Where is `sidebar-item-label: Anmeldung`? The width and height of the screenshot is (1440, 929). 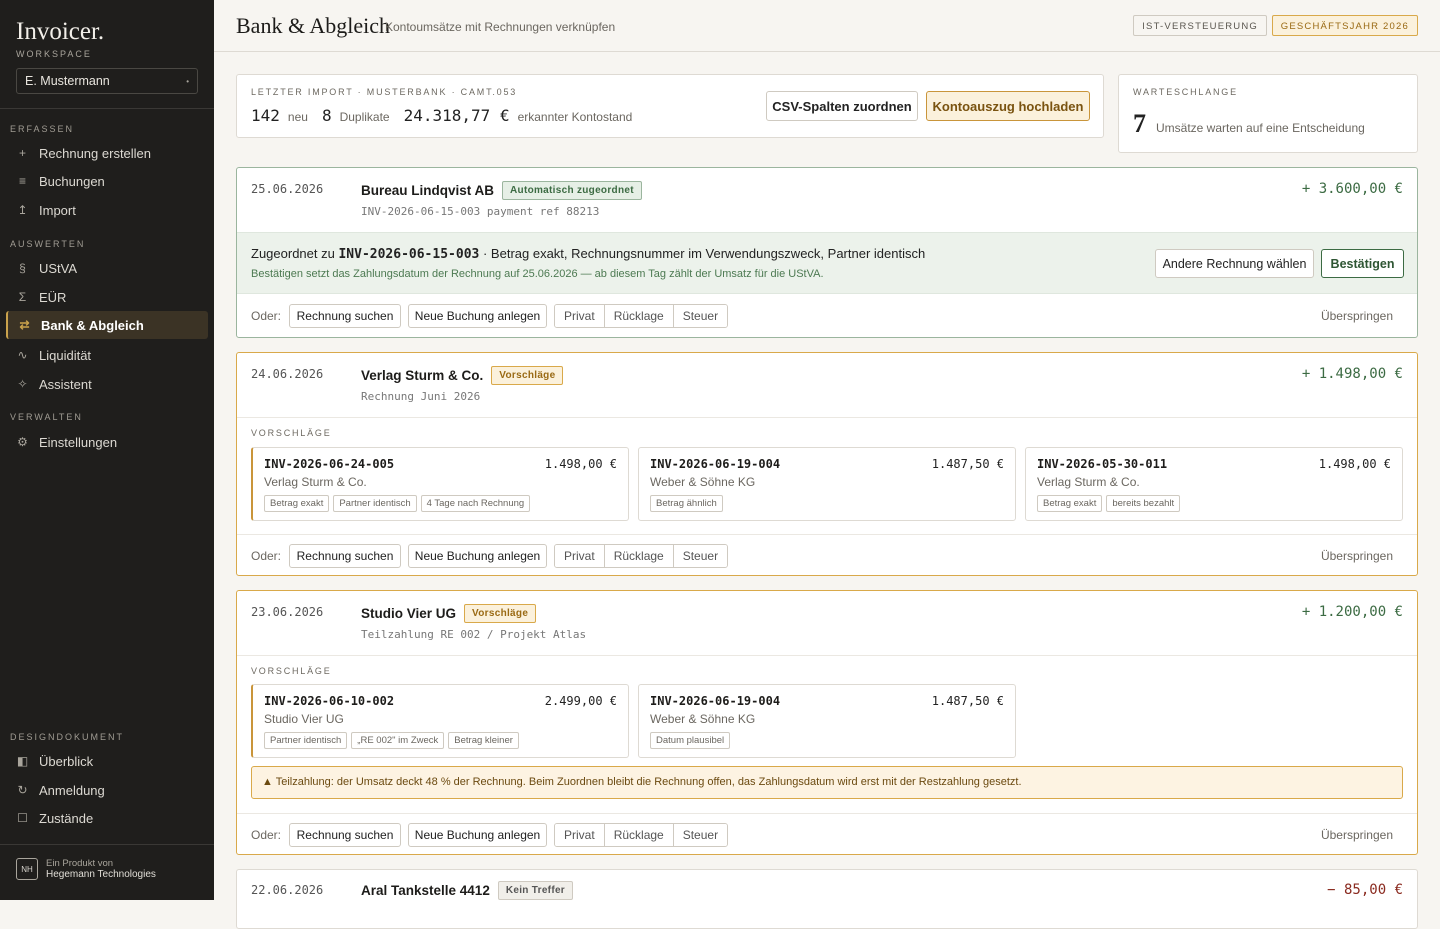 sidebar-item-label: Anmeldung is located at coordinates (72, 790).